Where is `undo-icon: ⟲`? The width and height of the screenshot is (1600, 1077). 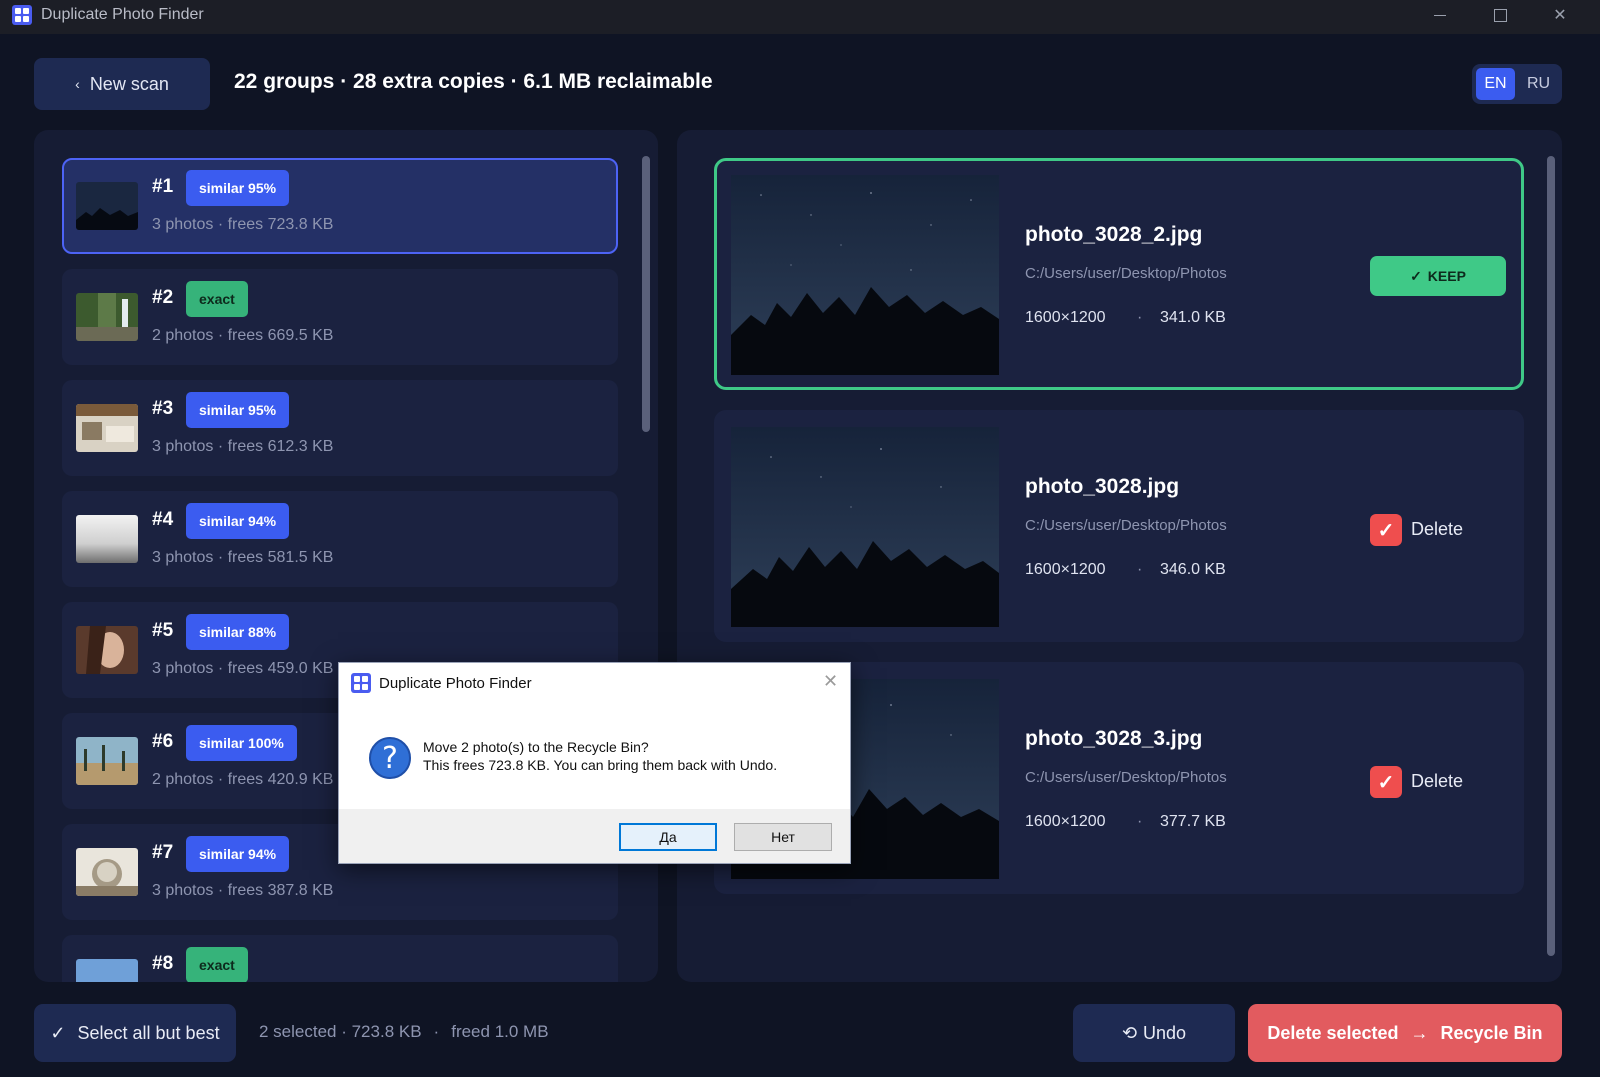
undo-icon: ⟲ is located at coordinates (1129, 1032).